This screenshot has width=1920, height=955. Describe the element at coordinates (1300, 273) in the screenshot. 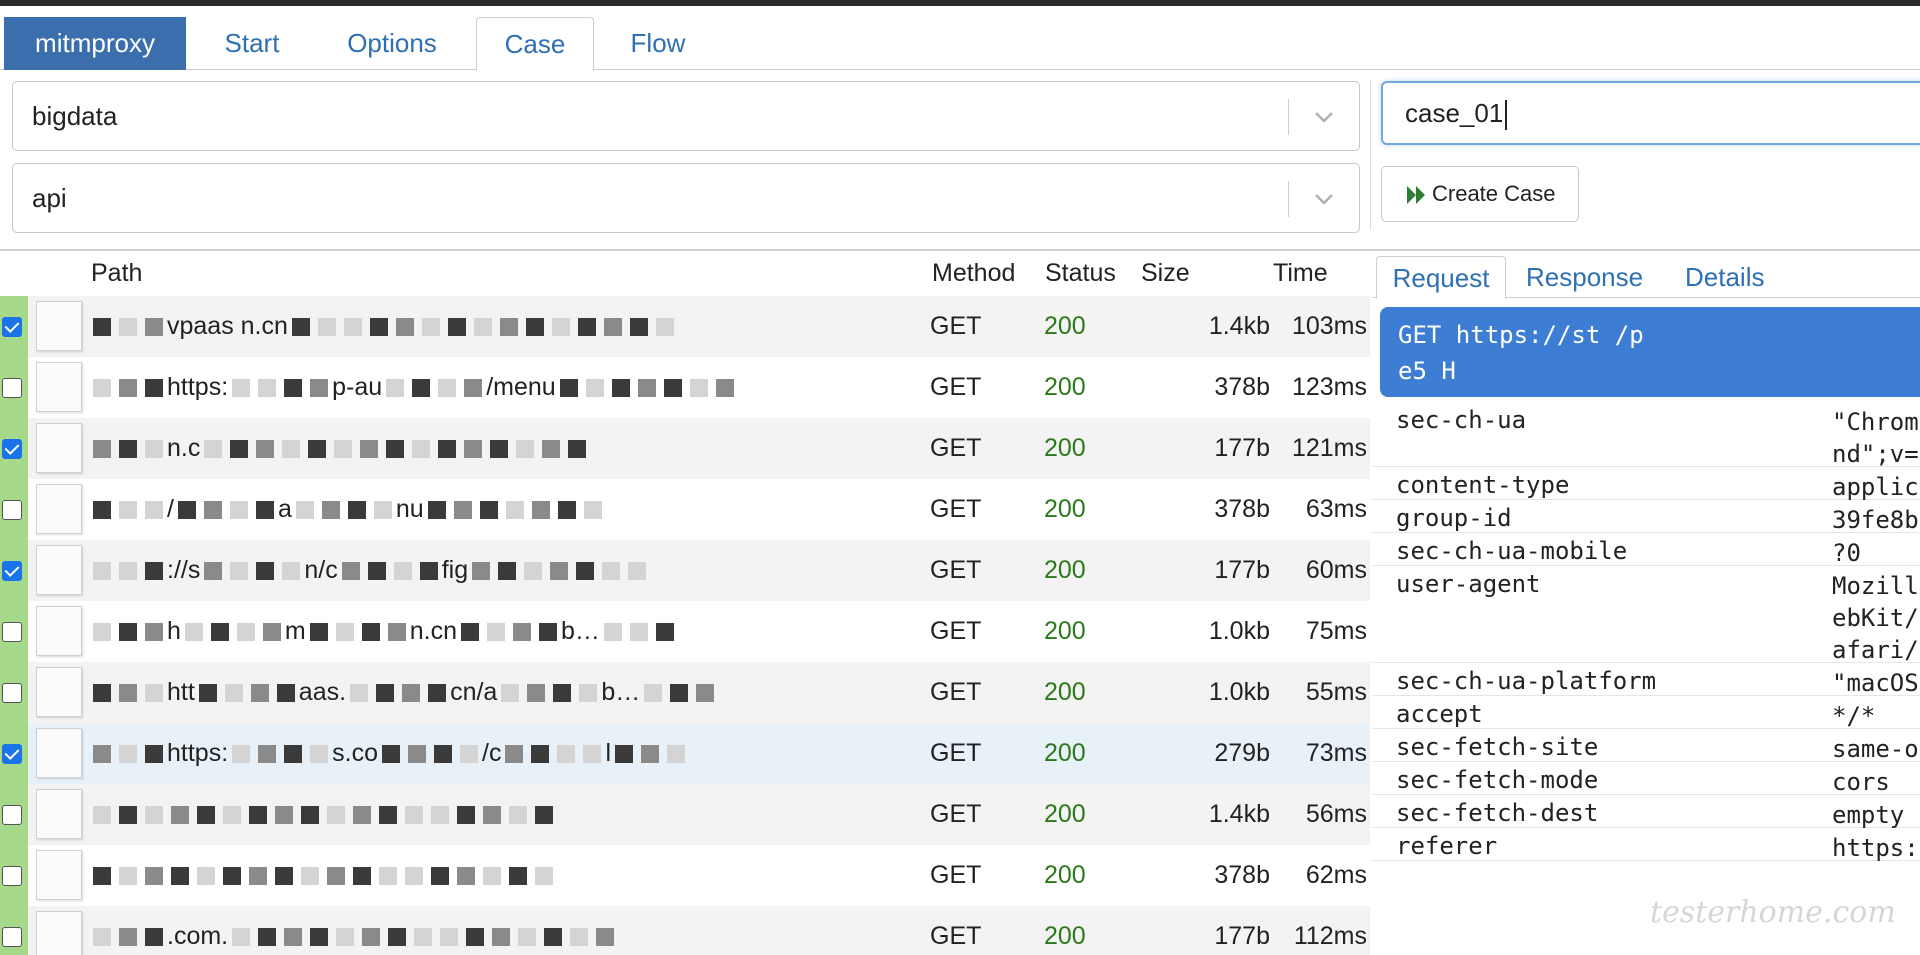

I see `column-time: Time` at that location.